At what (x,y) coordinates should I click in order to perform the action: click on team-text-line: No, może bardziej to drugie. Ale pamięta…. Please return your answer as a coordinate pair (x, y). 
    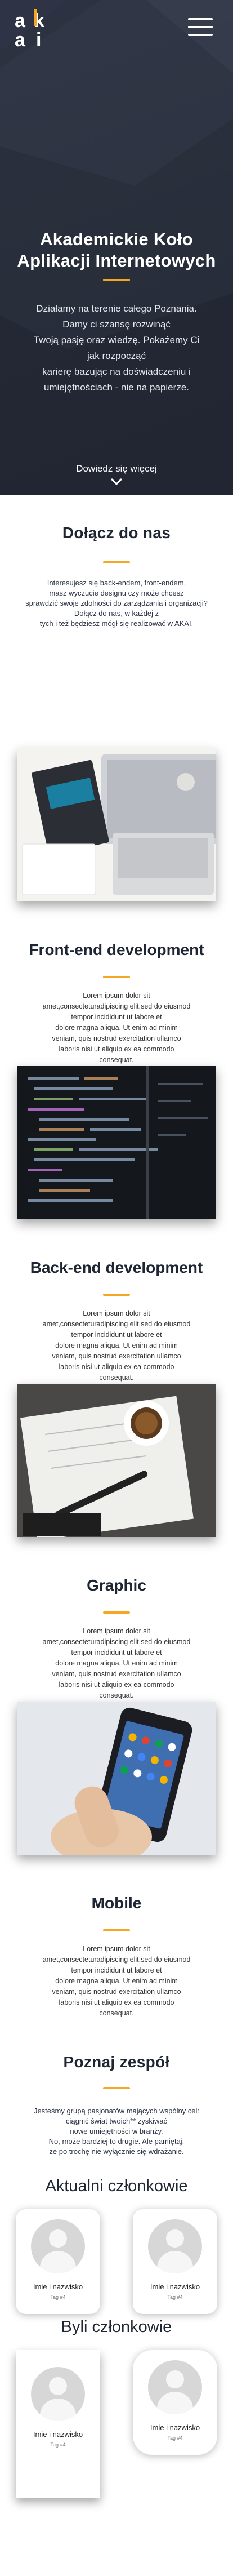
    Looking at the image, I should click on (116, 2141).